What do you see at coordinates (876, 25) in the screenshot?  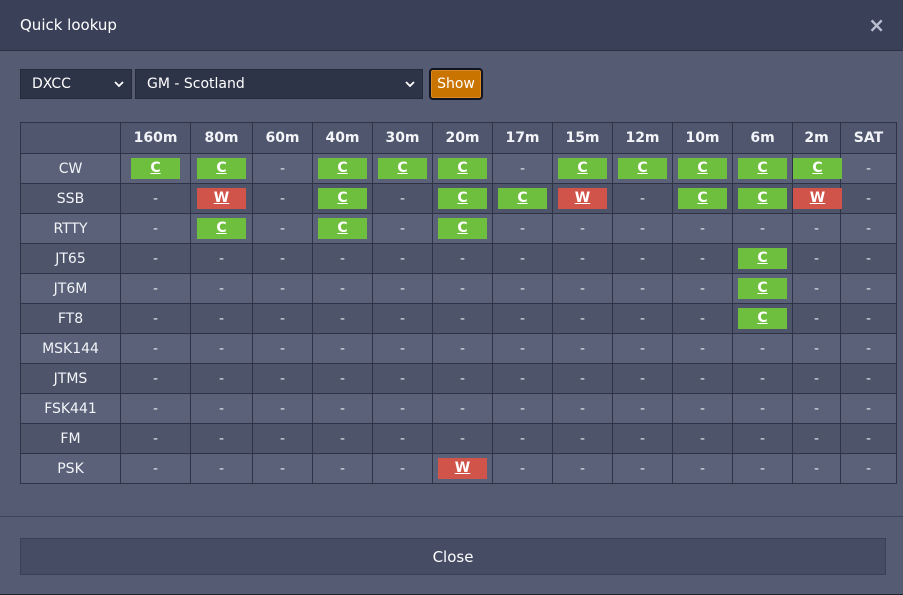 I see `close-icon: ×` at bounding box center [876, 25].